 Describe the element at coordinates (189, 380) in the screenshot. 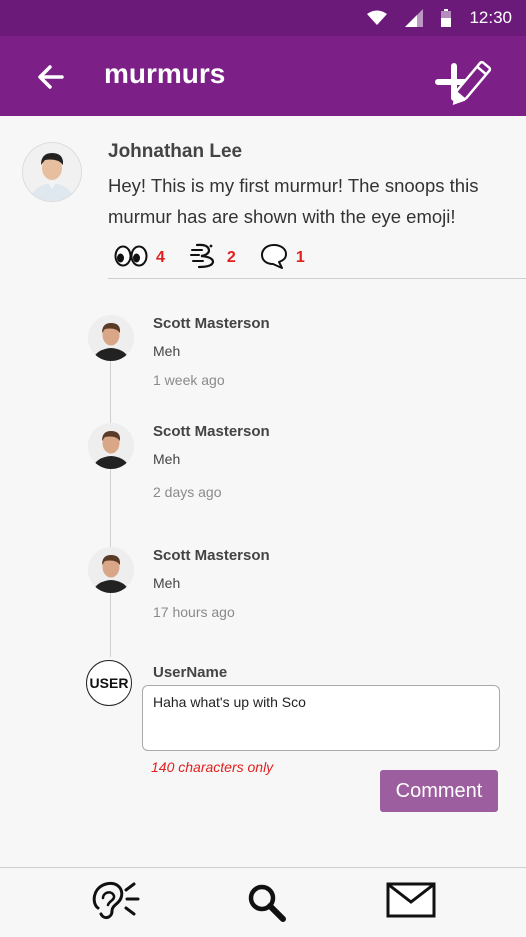

I see `comment-time: 1 week ago` at that location.